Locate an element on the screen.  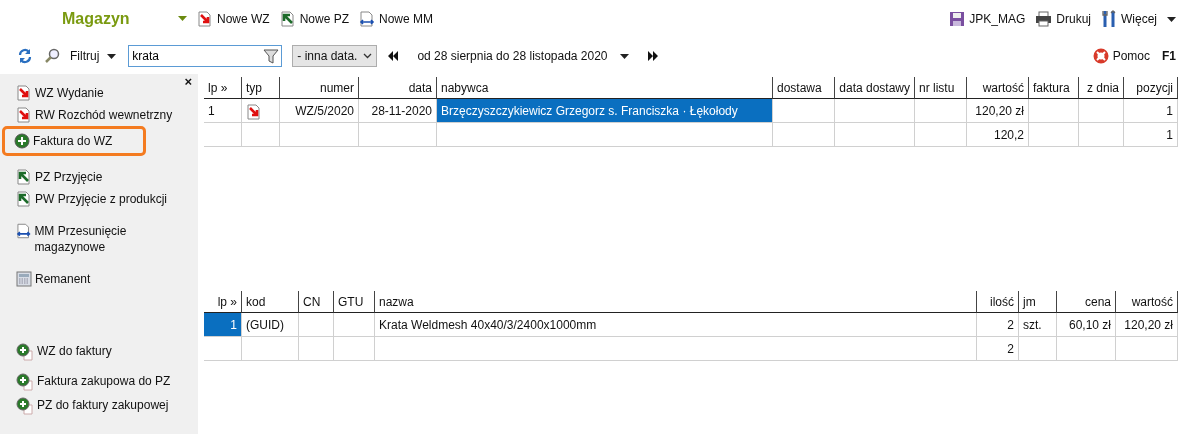
chevron-down-icon is located at coordinates (368, 56).